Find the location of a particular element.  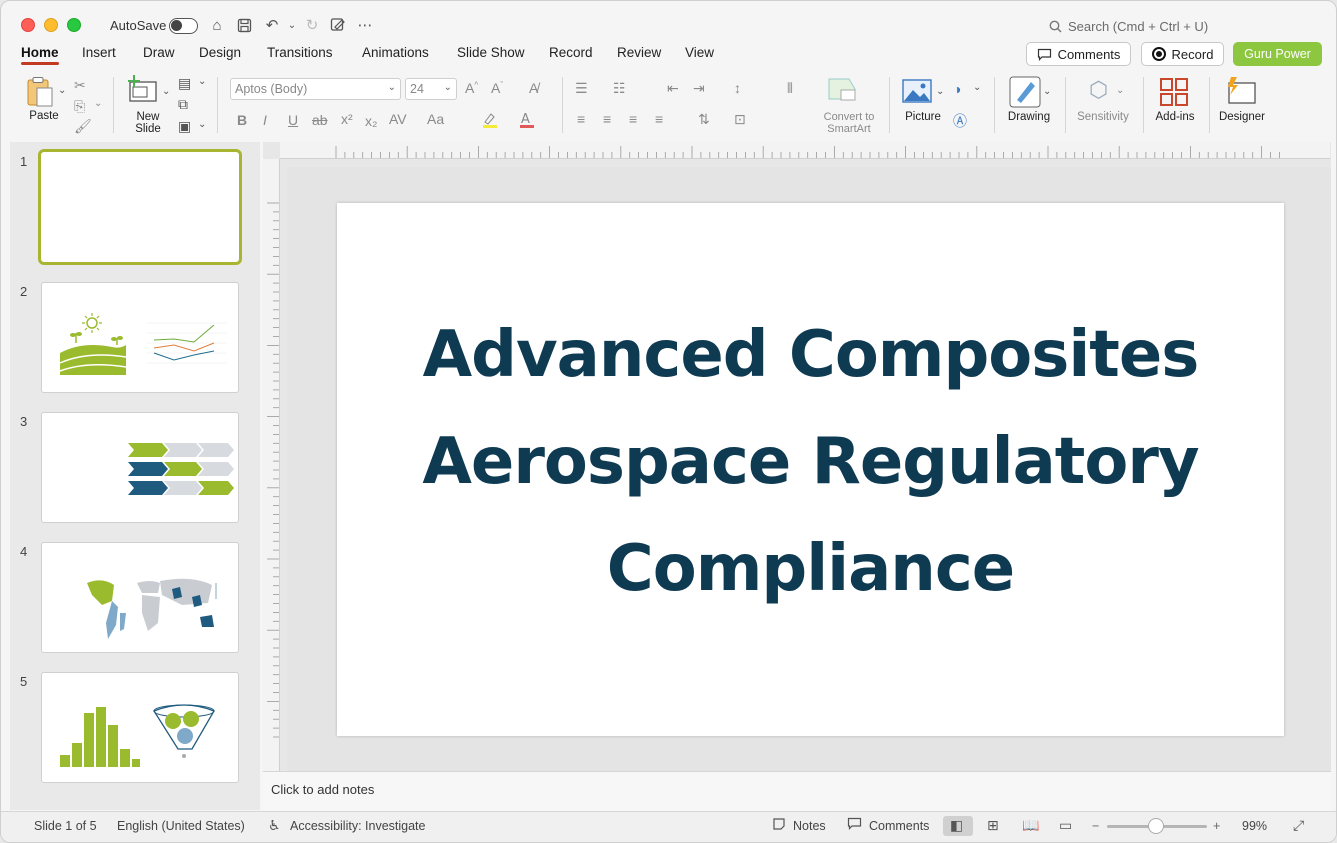

shapes-icon: ◑ is located at coordinates (957, 89).